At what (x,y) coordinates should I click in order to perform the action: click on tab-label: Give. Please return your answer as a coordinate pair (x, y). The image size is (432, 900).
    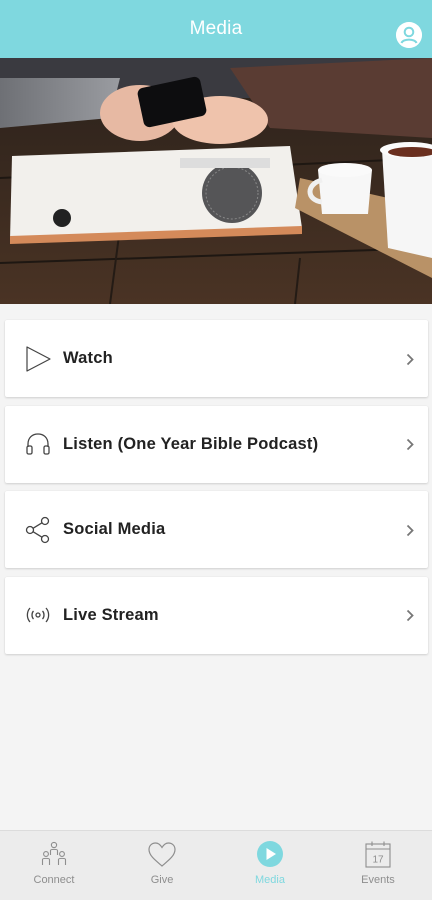
    Looking at the image, I should click on (162, 880).